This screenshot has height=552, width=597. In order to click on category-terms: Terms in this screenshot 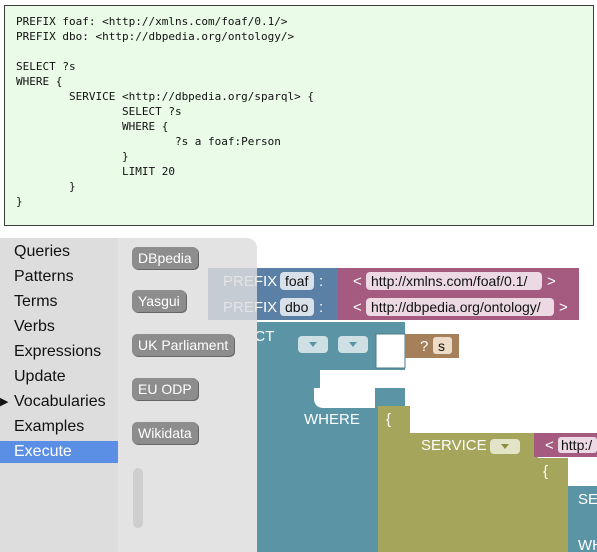, I will do `click(59, 302)`.